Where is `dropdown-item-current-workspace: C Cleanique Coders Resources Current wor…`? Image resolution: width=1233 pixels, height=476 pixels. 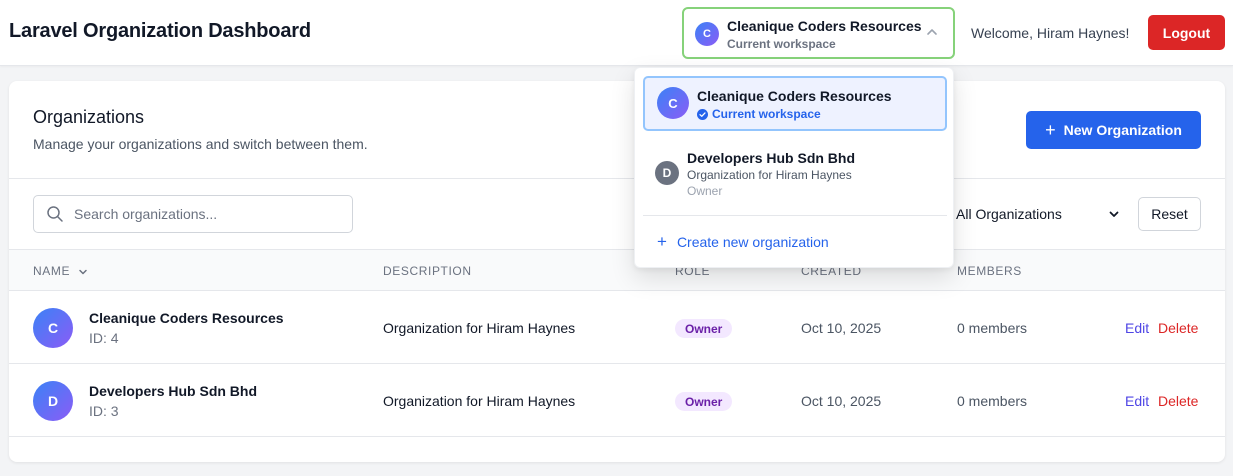
dropdown-item-current-workspace: C Cleanique Coders Resources Current wor… is located at coordinates (795, 103).